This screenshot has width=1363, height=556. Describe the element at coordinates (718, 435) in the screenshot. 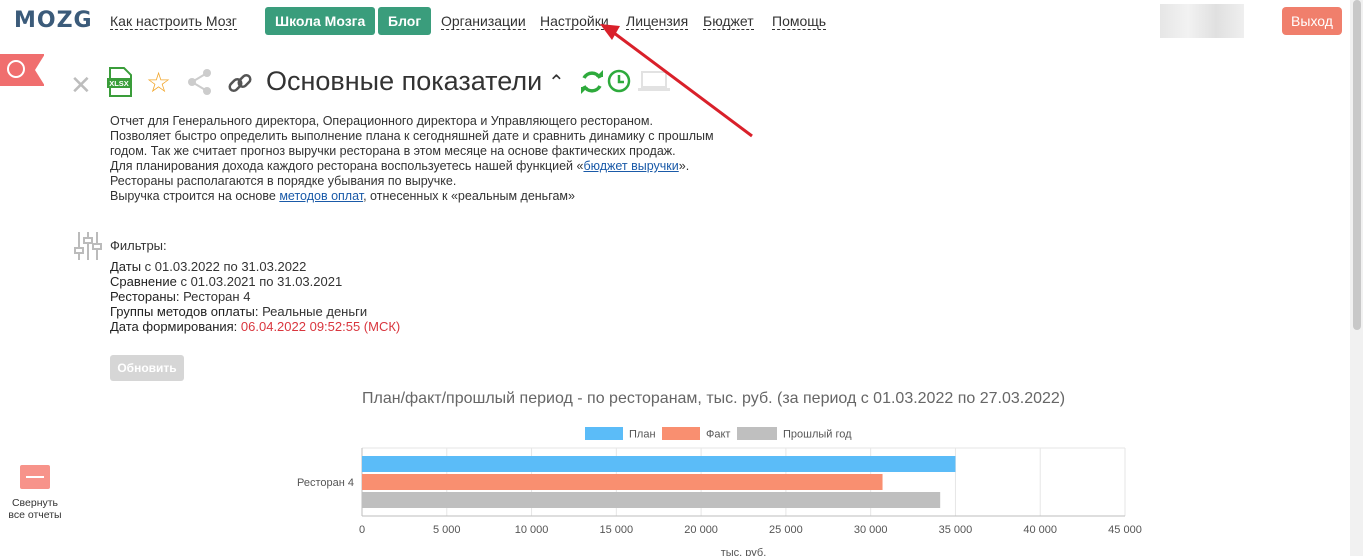

I see `legend-label: Факт` at that location.